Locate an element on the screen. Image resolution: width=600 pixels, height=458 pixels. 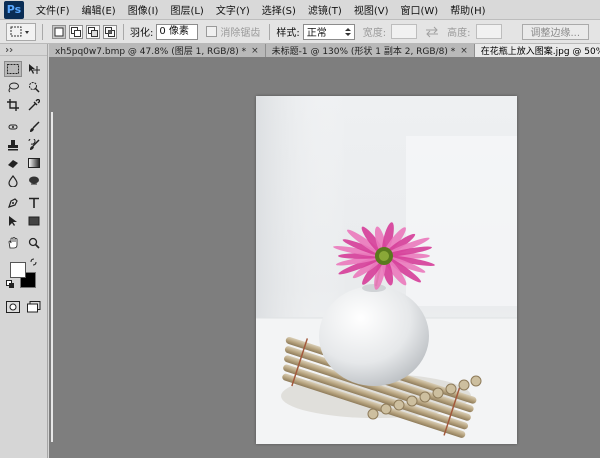
swap-colors-icon is located at coordinates (34, 262).